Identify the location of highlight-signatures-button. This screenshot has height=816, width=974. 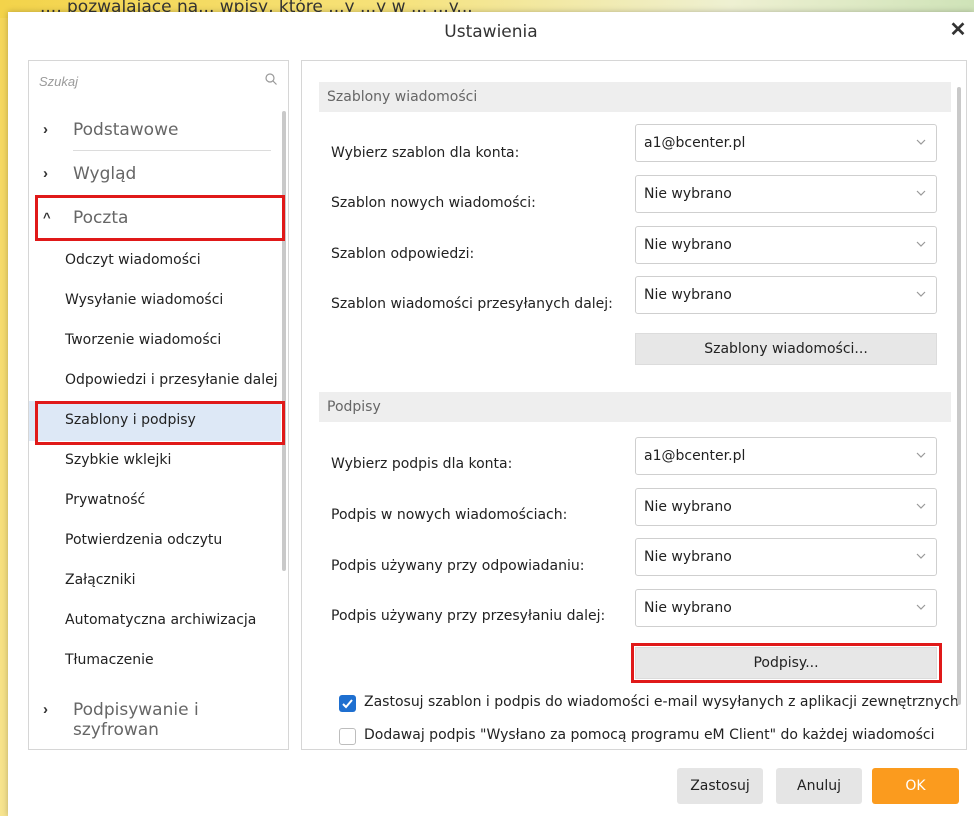
(786, 663).